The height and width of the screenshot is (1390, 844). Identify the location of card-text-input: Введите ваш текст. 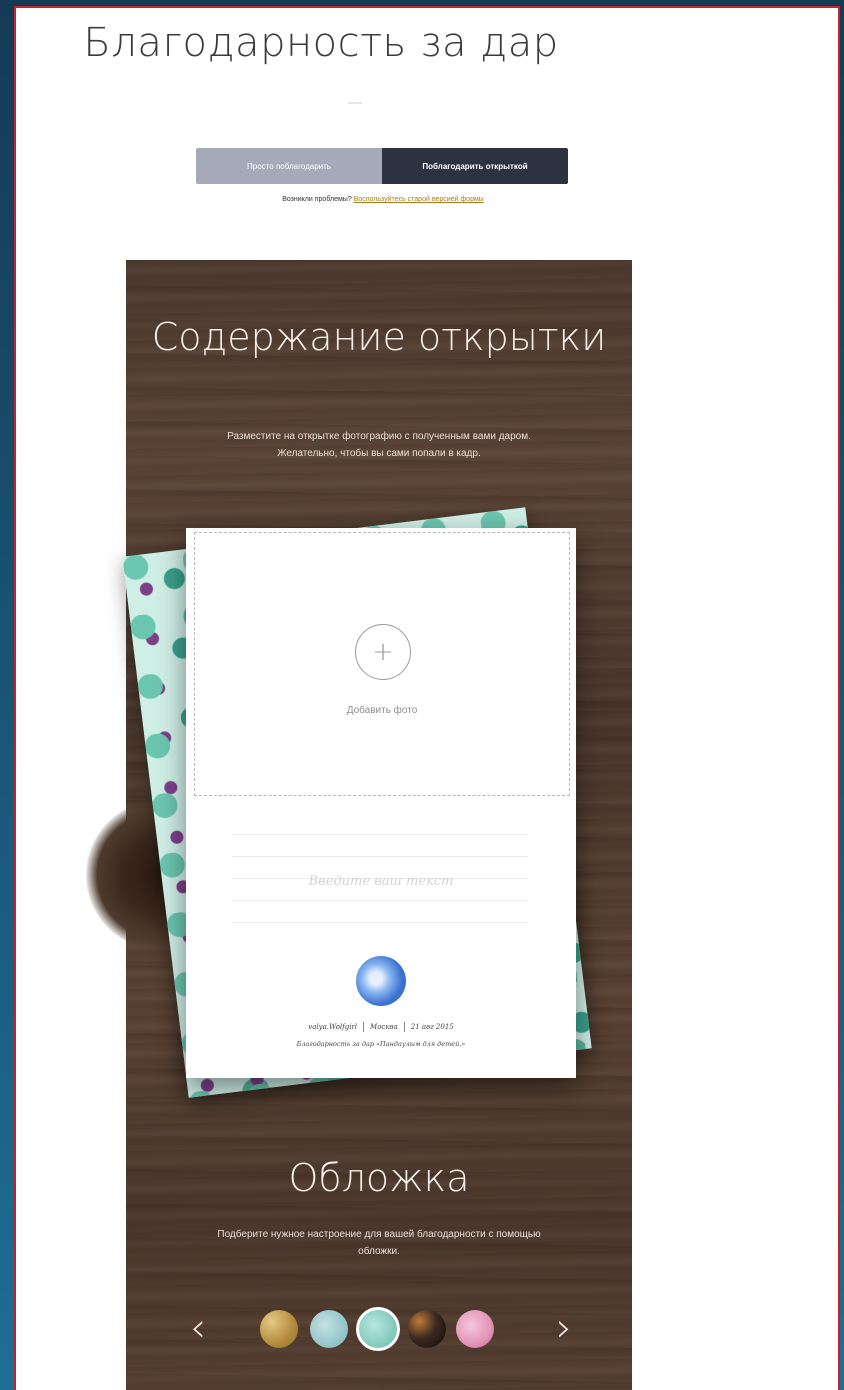
(381, 881).